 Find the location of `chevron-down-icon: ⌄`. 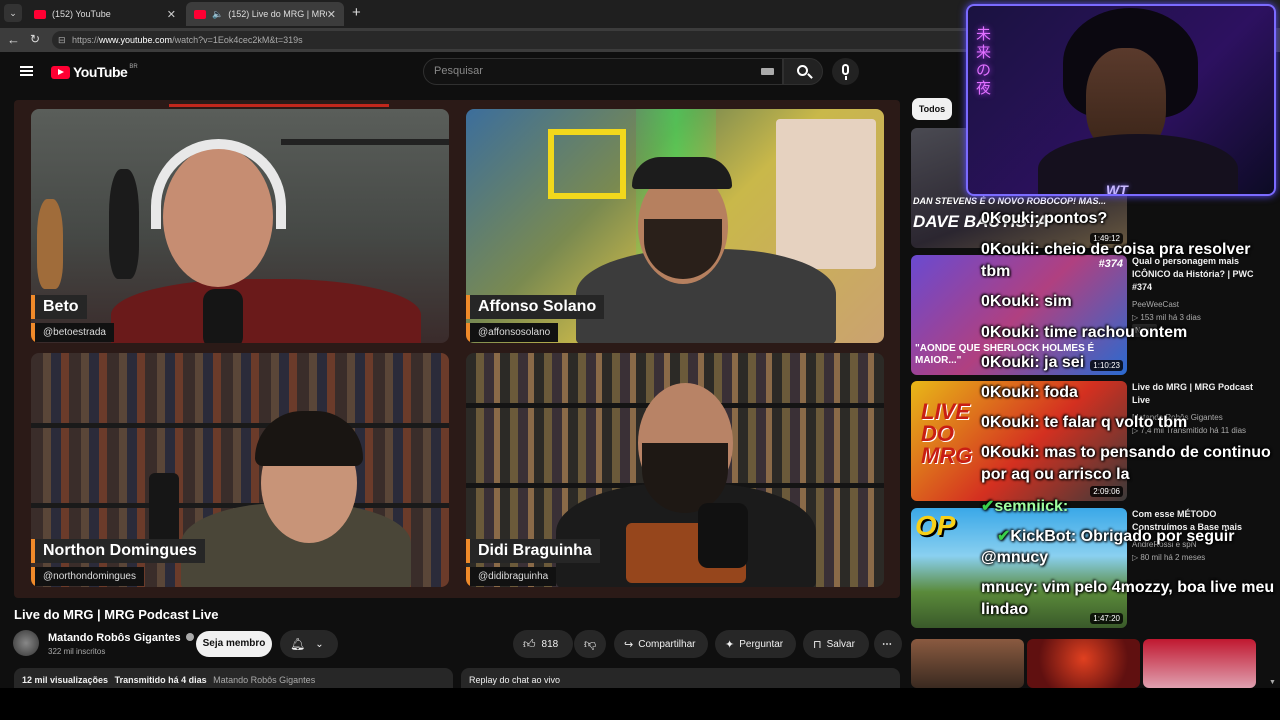

chevron-down-icon: ⌄ is located at coordinates (319, 644).